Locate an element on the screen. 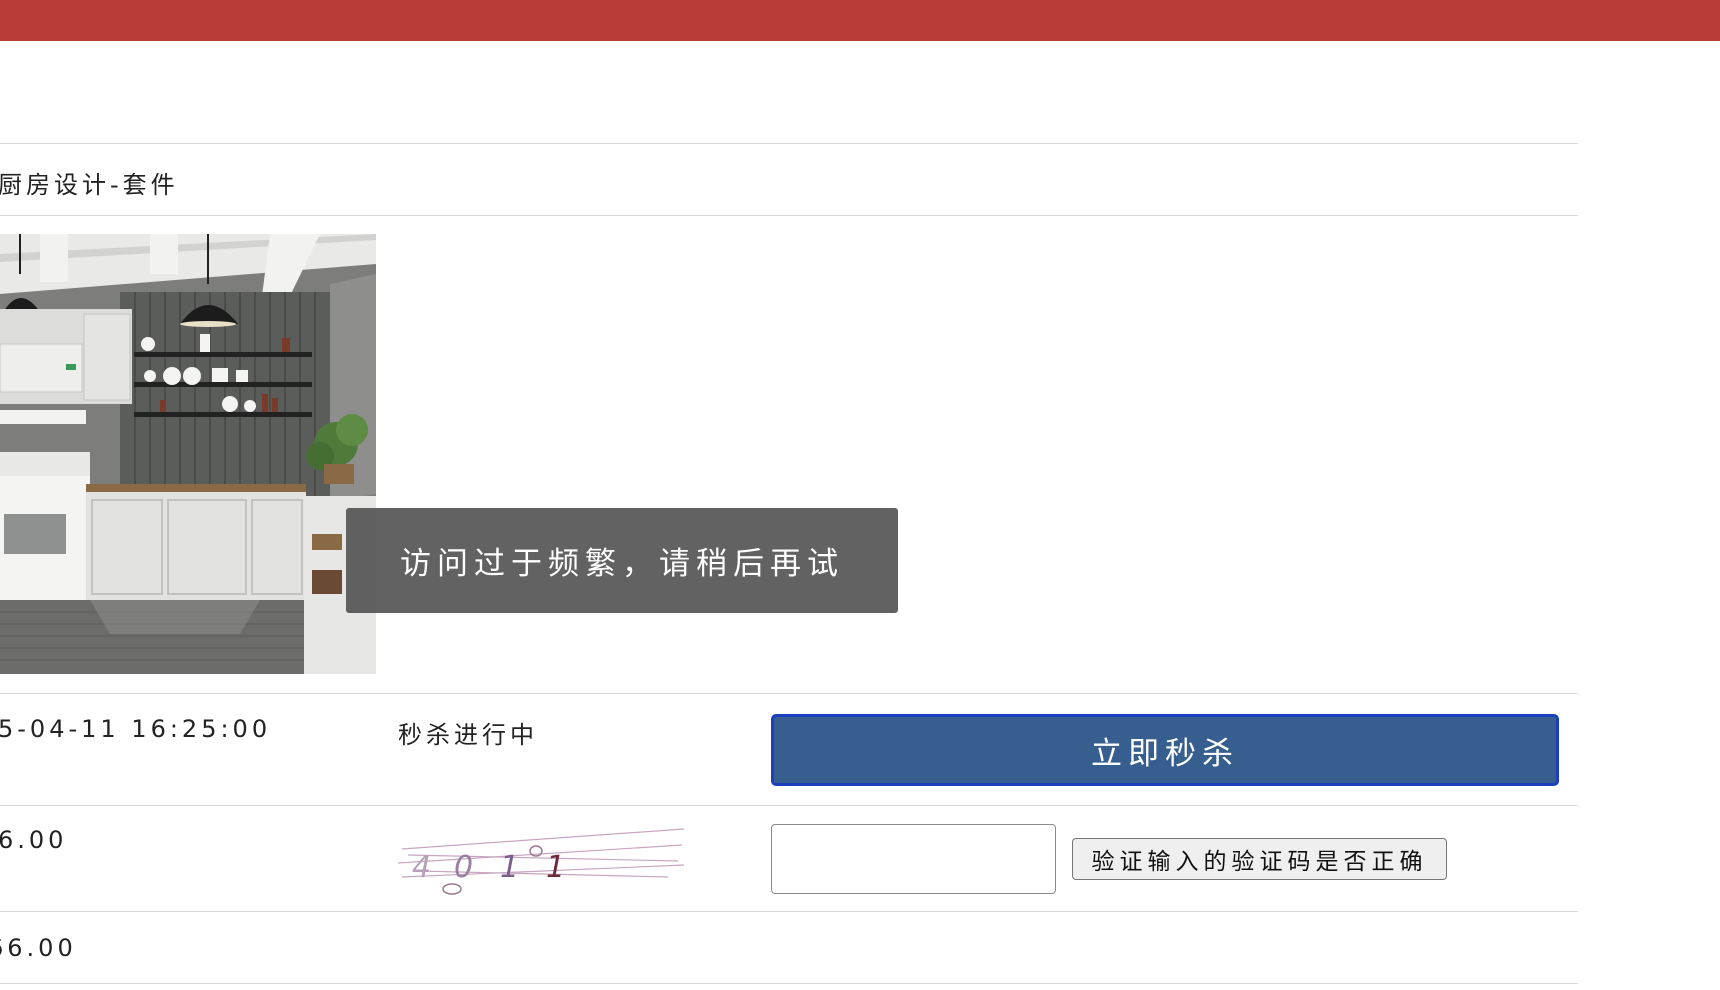 The height and width of the screenshot is (990, 1720). captcha-icon: 4 0 1 1 is located at coordinates (541, 861).